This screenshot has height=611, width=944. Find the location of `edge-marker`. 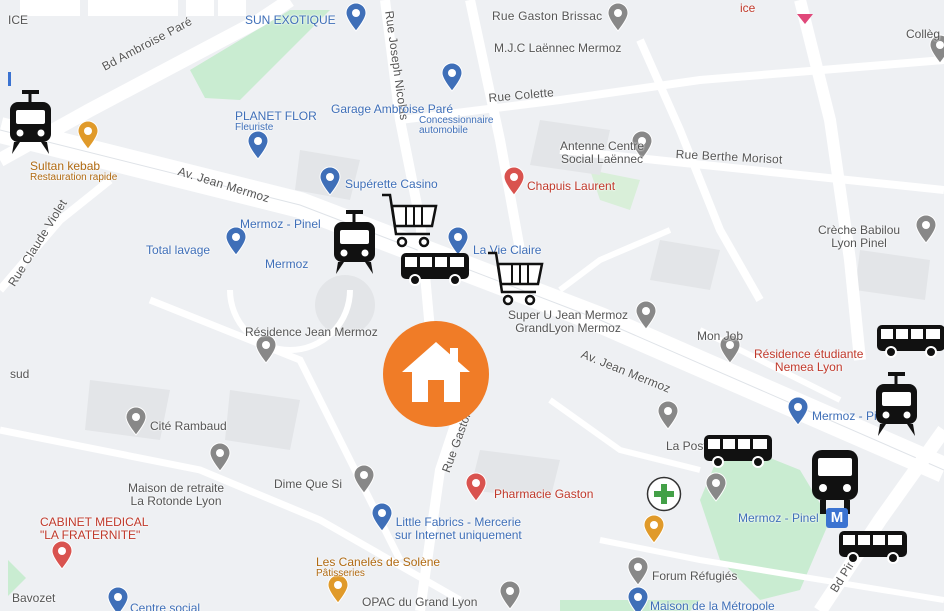

edge-marker is located at coordinates (9, 79).